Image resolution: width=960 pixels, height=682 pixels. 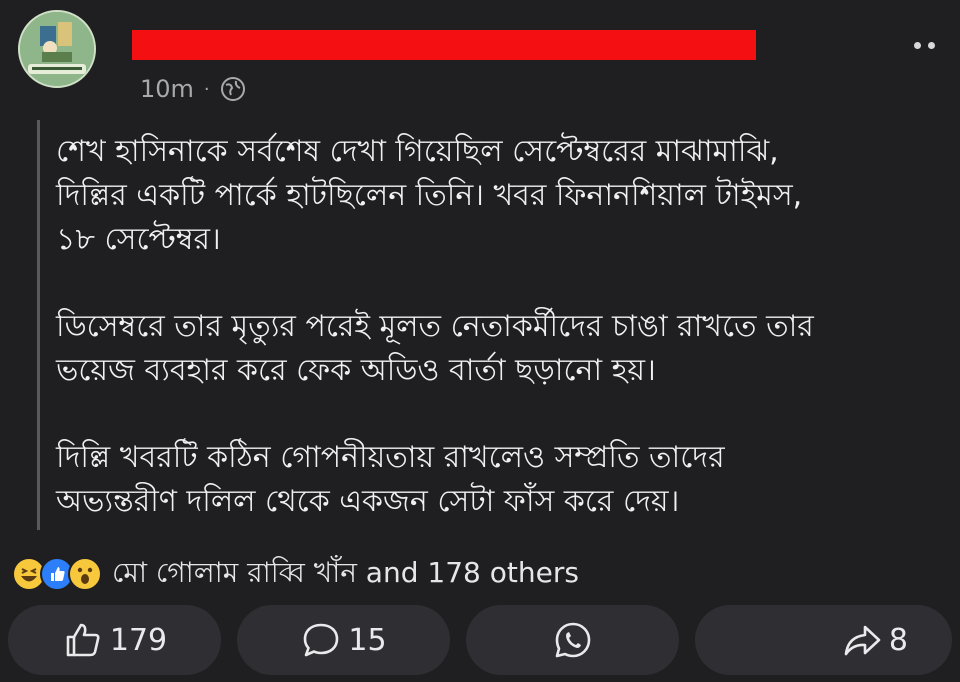 I want to click on comment-count: 15, so click(x=367, y=640).